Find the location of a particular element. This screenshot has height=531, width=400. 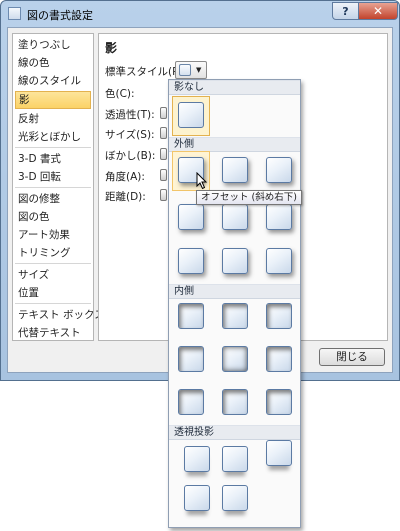

angle-label: 角度(A): is located at coordinates (125, 177).